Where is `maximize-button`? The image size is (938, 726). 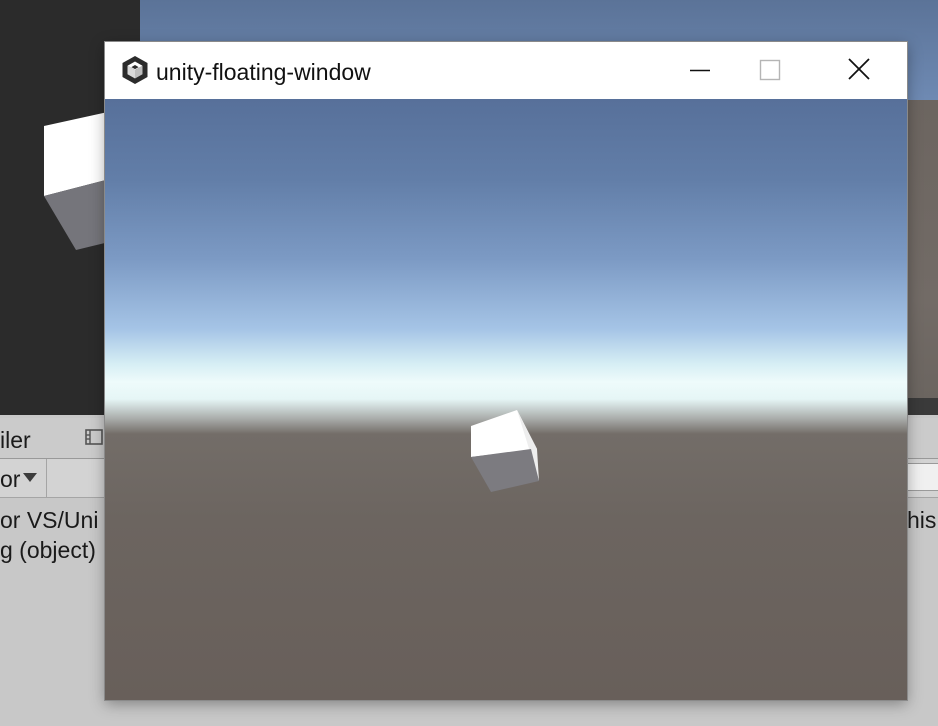 maximize-button is located at coordinates (765, 70).